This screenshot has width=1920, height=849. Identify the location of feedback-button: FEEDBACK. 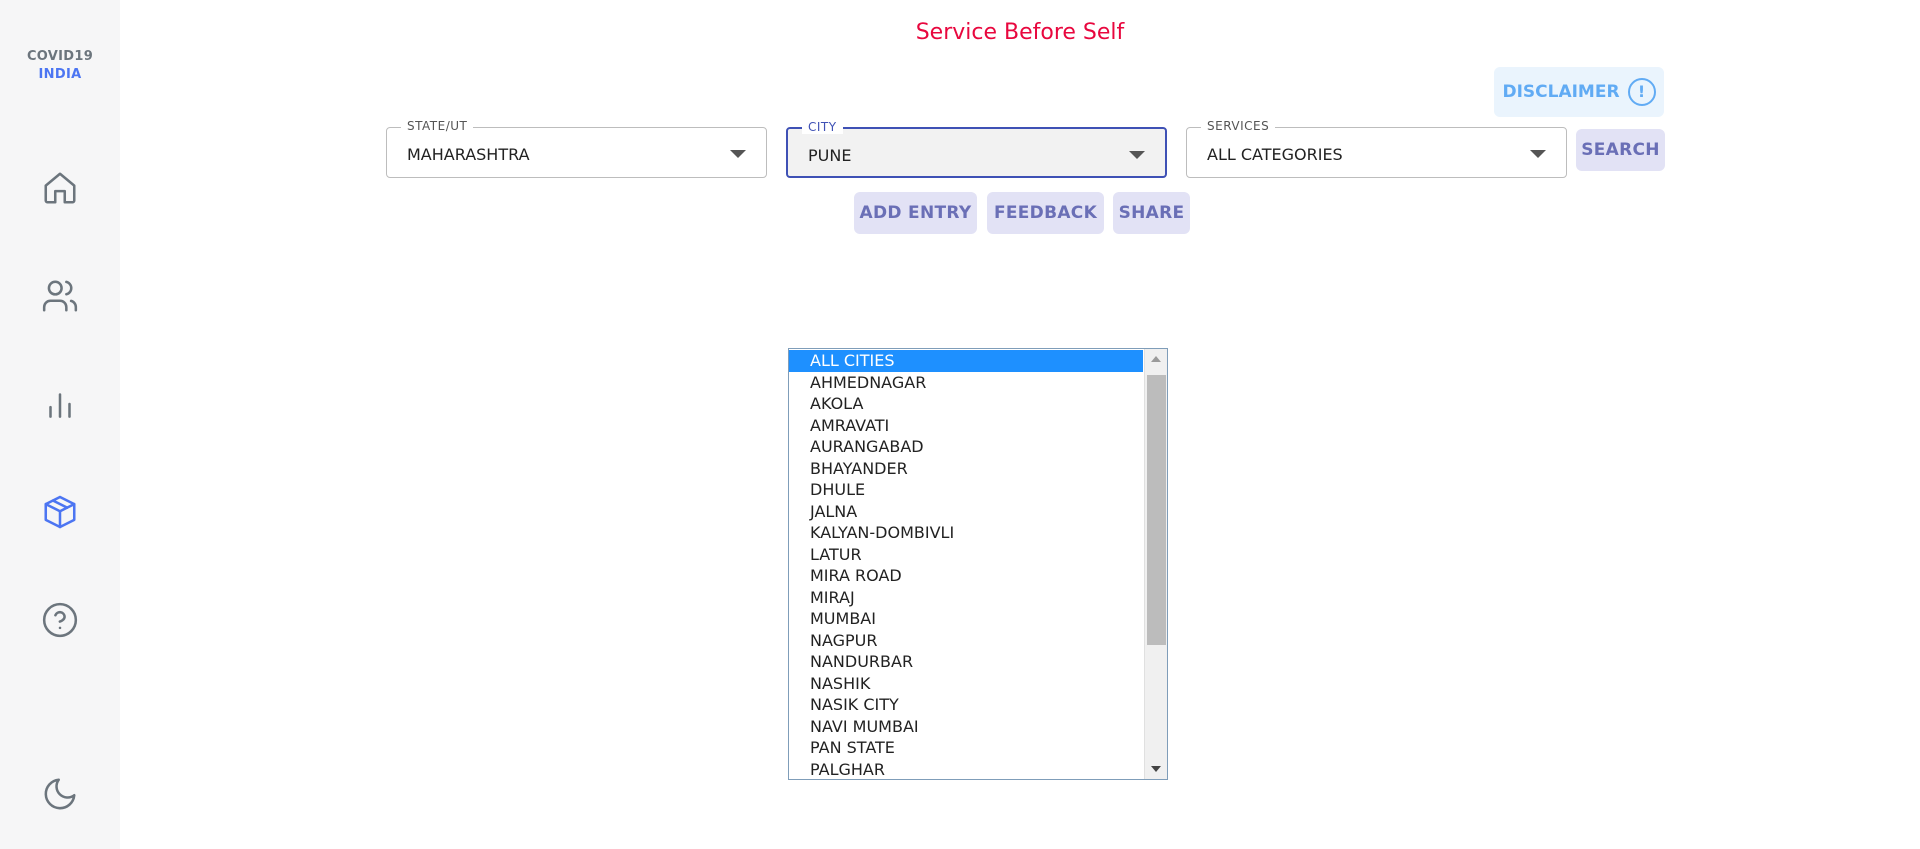
(1045, 213).